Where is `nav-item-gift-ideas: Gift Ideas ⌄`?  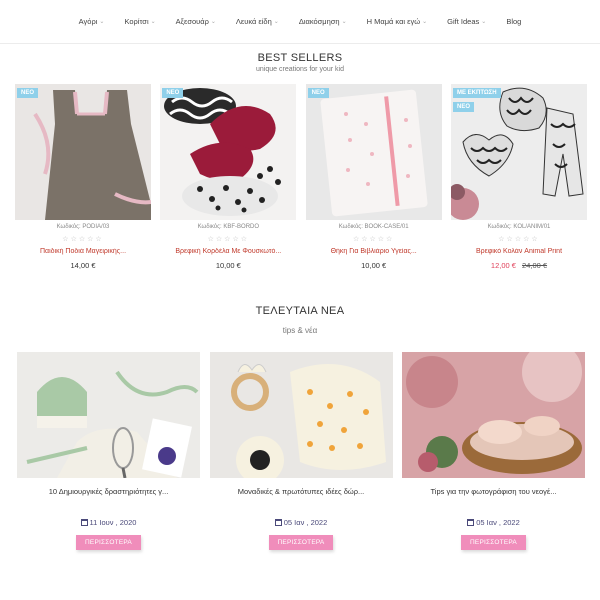 nav-item-gift-ideas: Gift Ideas ⌄ is located at coordinates (466, 21).